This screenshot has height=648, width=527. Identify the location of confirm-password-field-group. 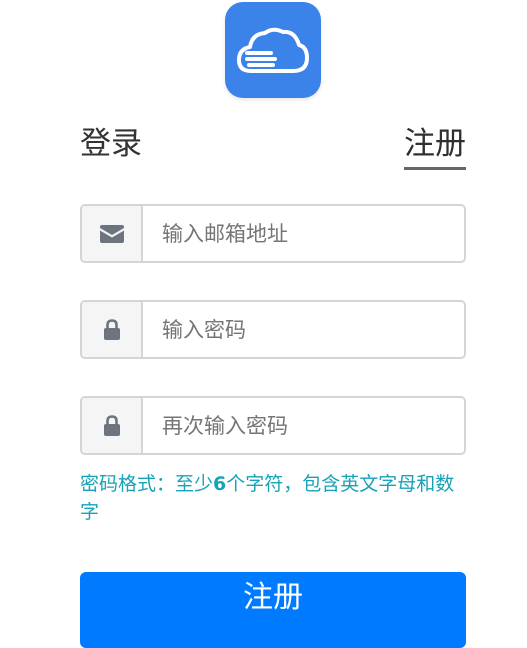
(273, 425).